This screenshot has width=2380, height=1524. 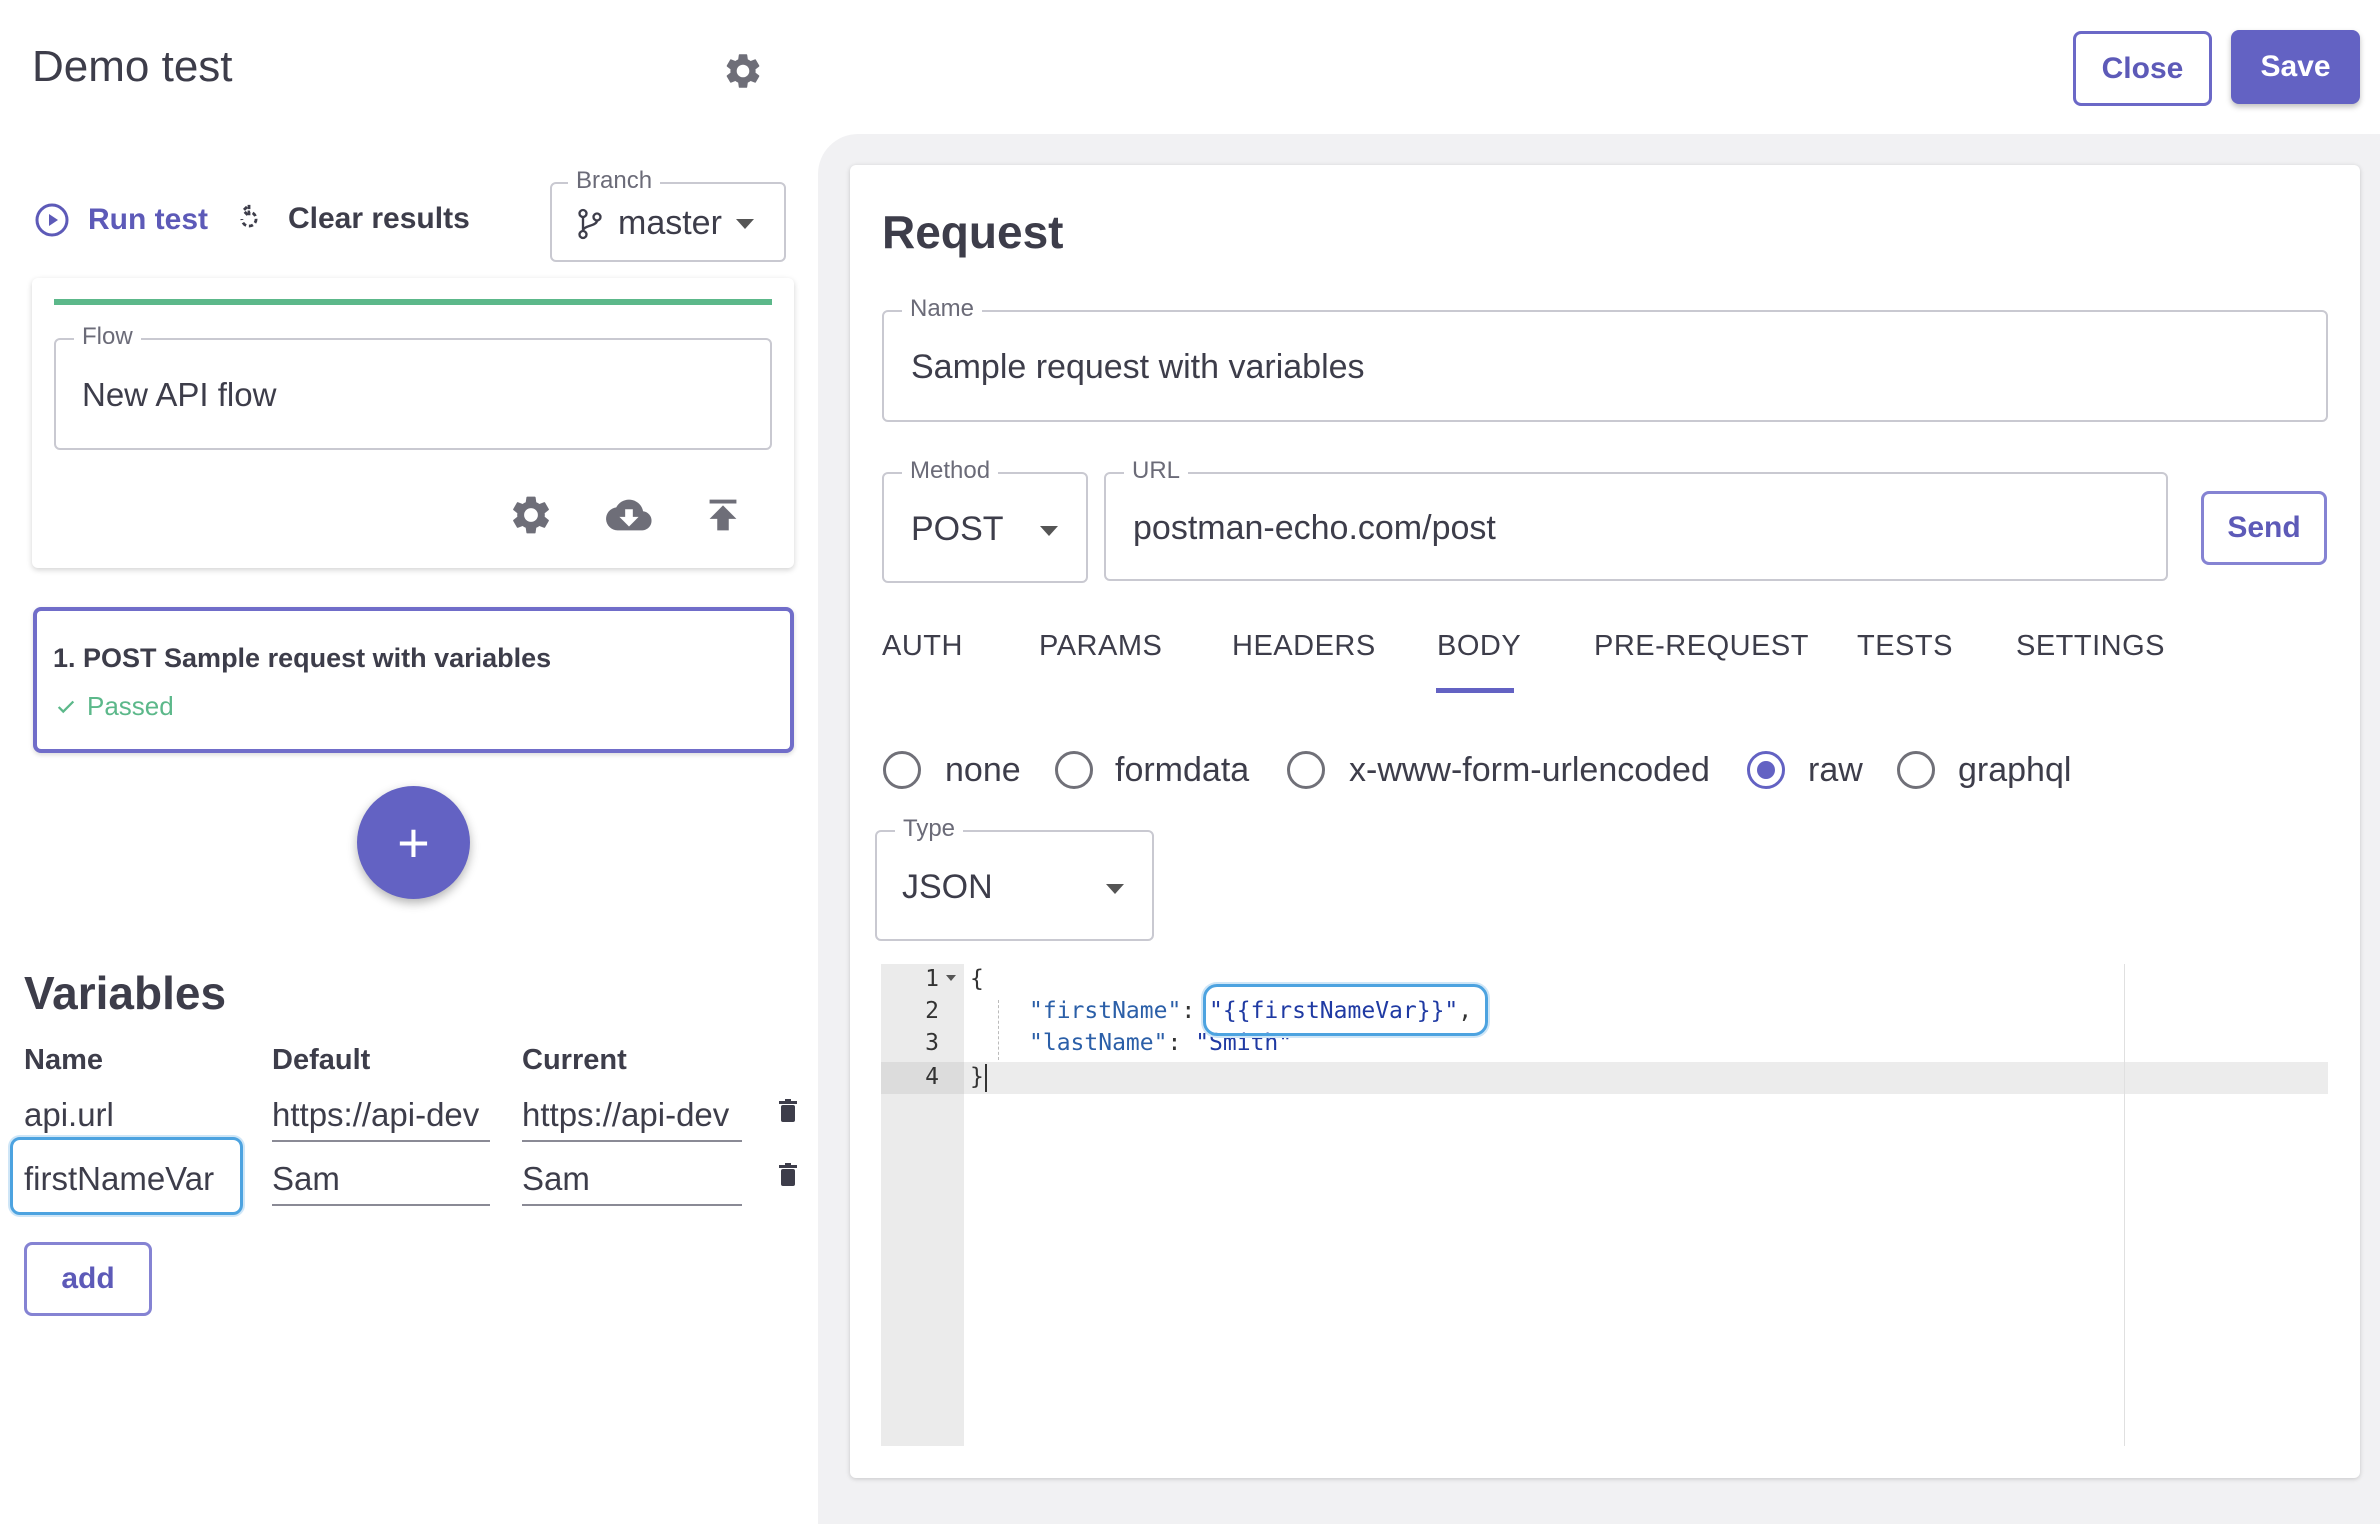 What do you see at coordinates (670, 223) in the screenshot?
I see `branch-value: master` at bounding box center [670, 223].